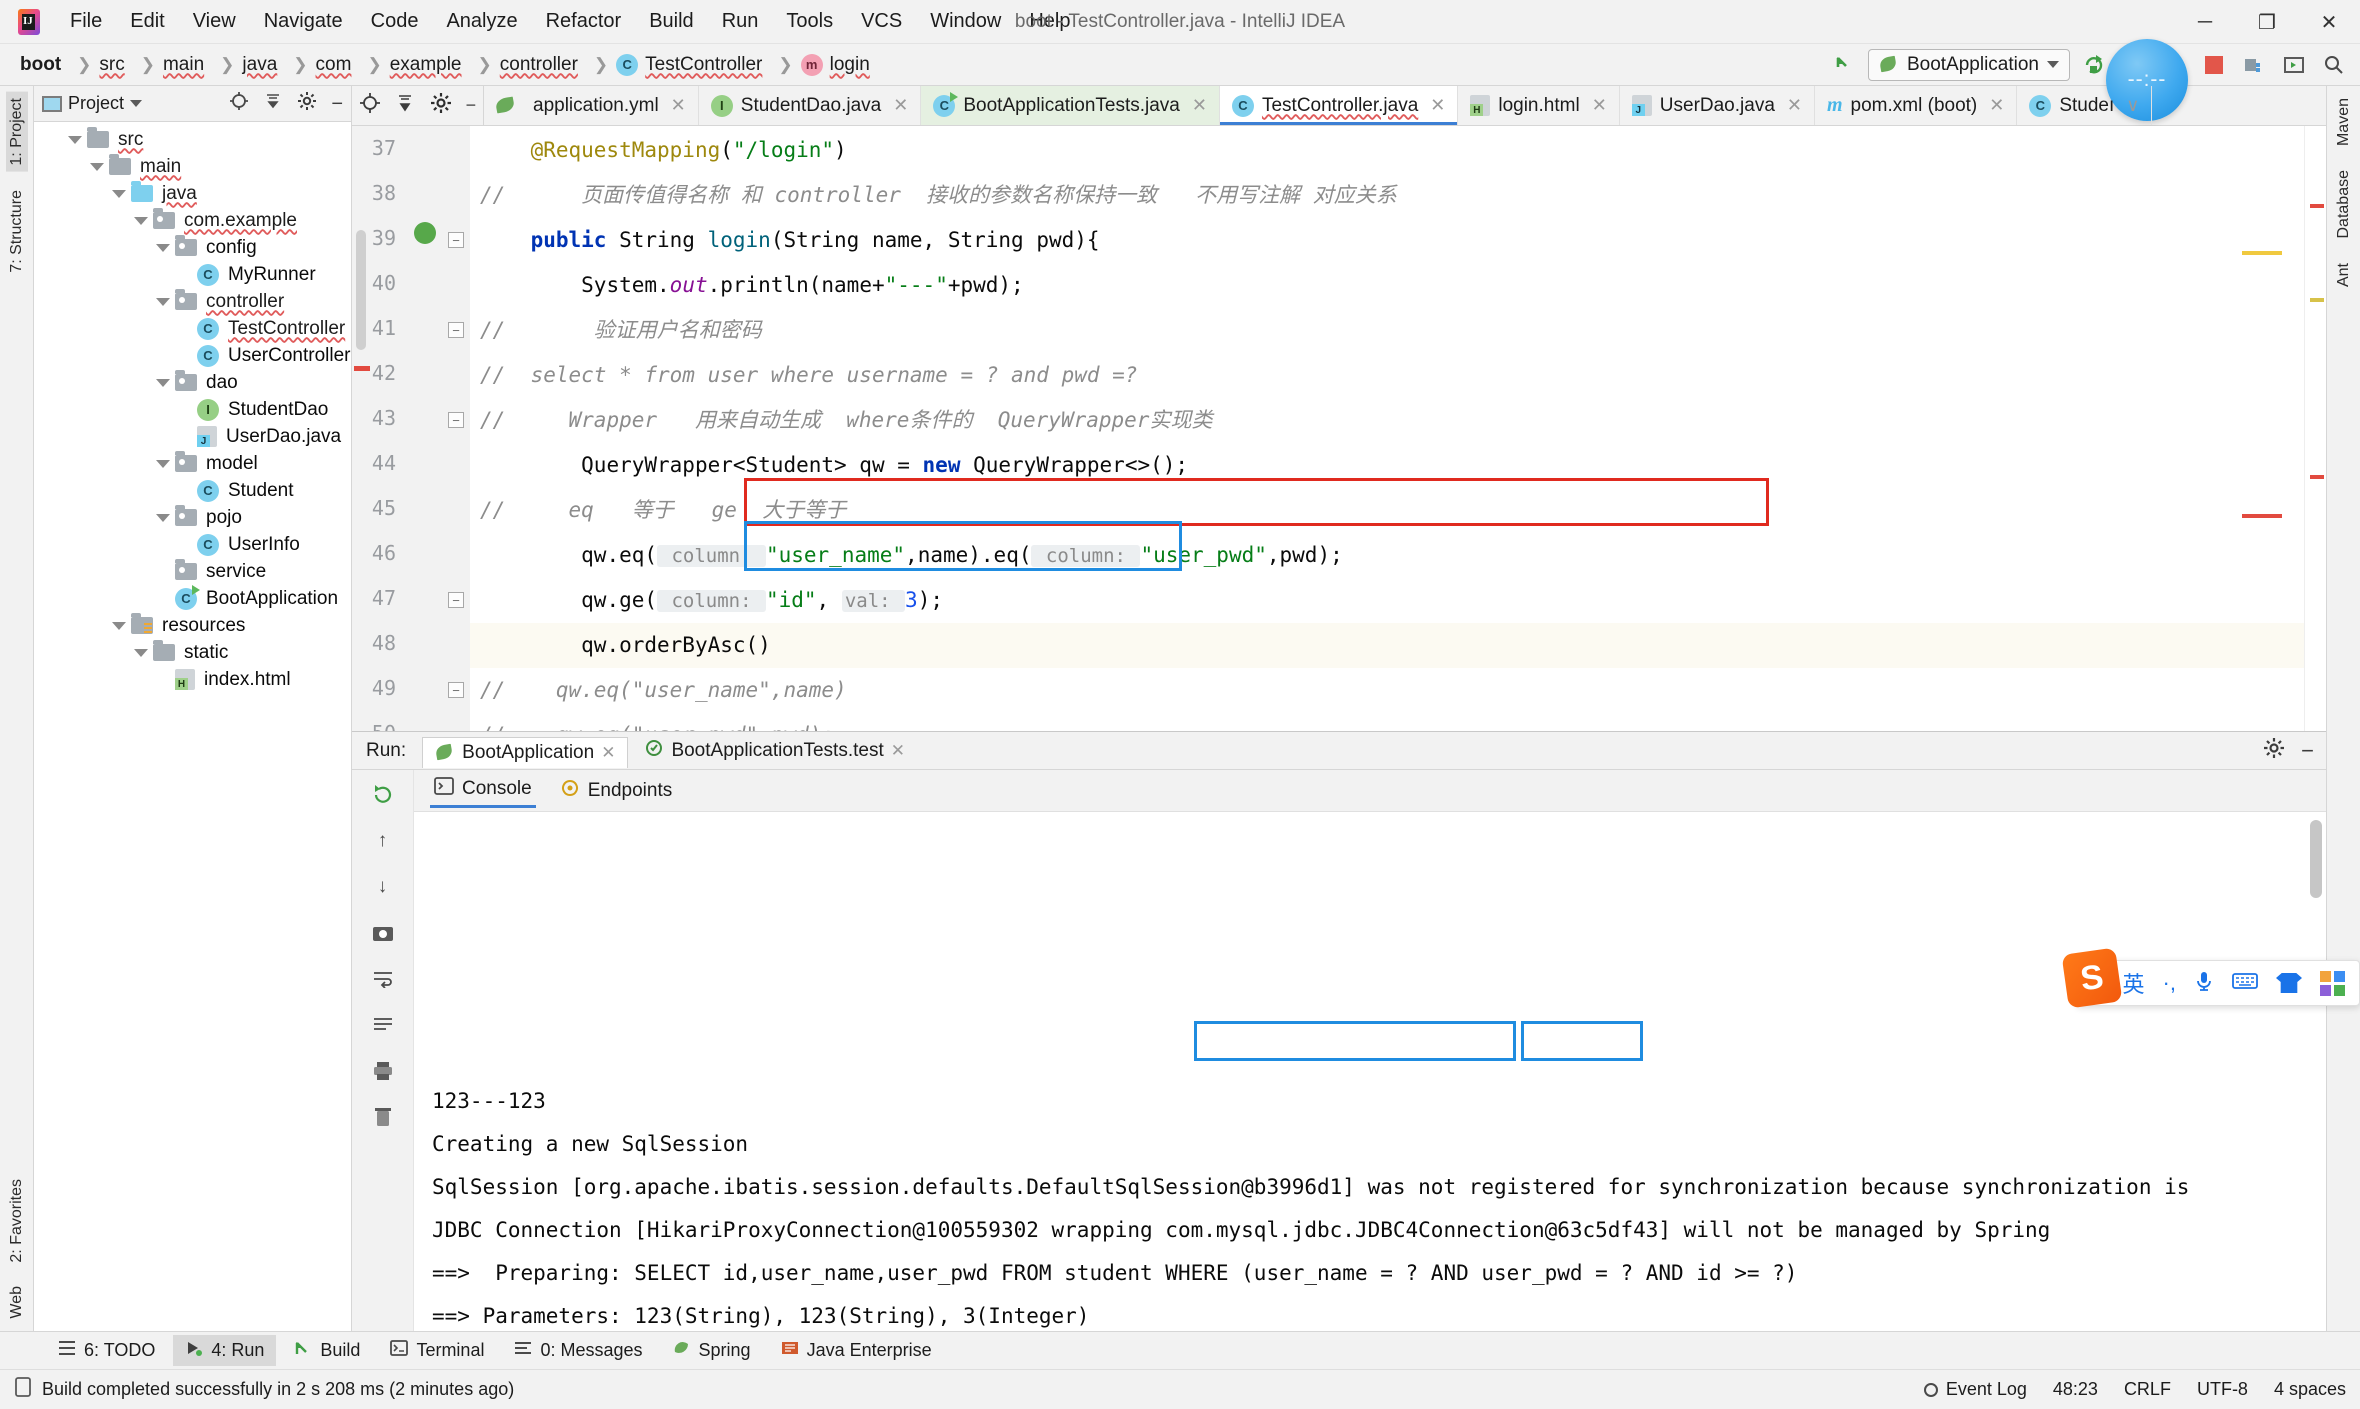  What do you see at coordinates (2307, 751) in the screenshot?
I see `minimize-icon: −` at bounding box center [2307, 751].